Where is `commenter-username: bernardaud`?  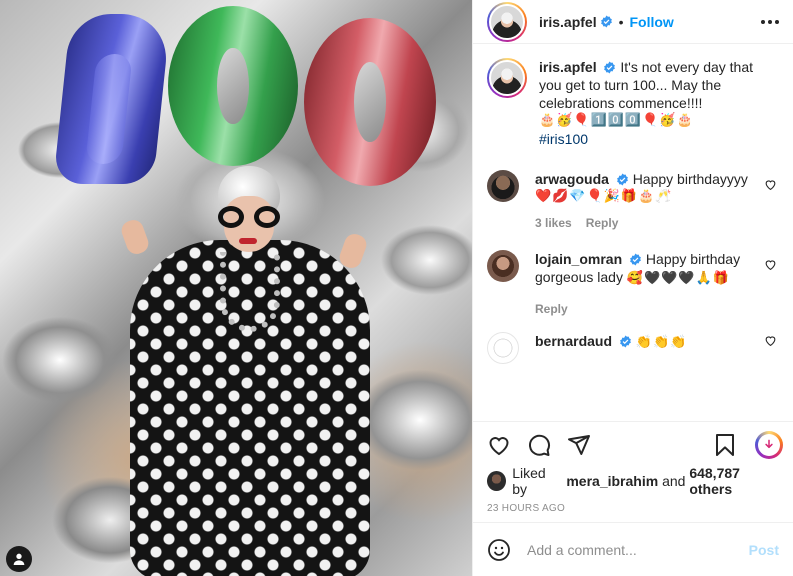 commenter-username: bernardaud is located at coordinates (573, 341).